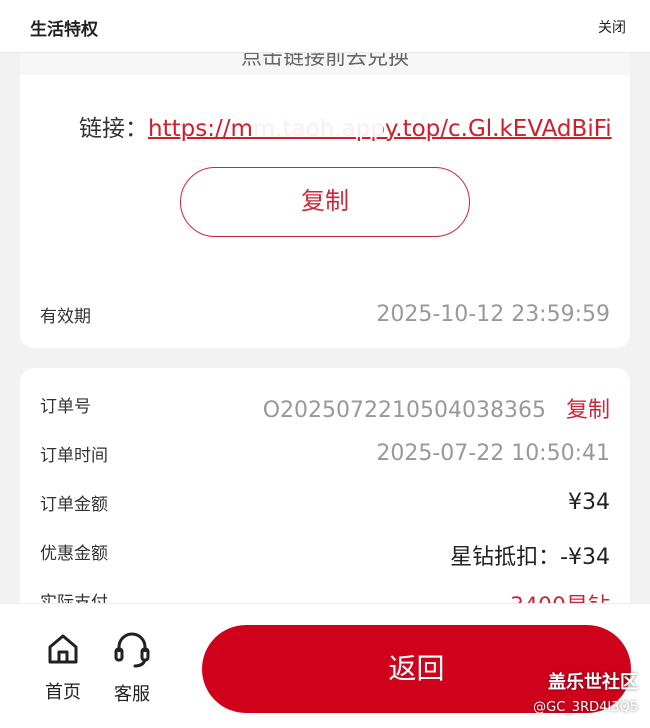 This screenshot has height=728, width=650. What do you see at coordinates (63, 668) in the screenshot?
I see `nav-home: 首页` at bounding box center [63, 668].